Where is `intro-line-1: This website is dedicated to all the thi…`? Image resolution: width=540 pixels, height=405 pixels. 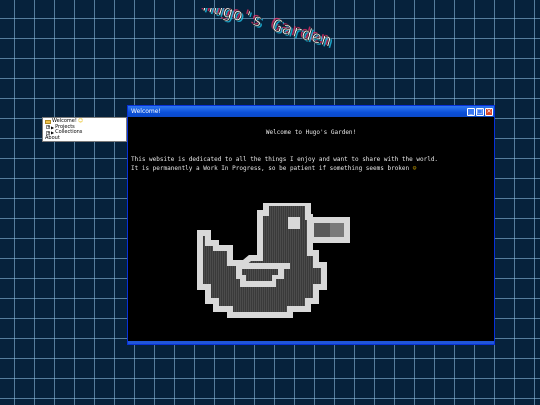
intro-line-1: This website is dedicated to all the thi… is located at coordinates (285, 159).